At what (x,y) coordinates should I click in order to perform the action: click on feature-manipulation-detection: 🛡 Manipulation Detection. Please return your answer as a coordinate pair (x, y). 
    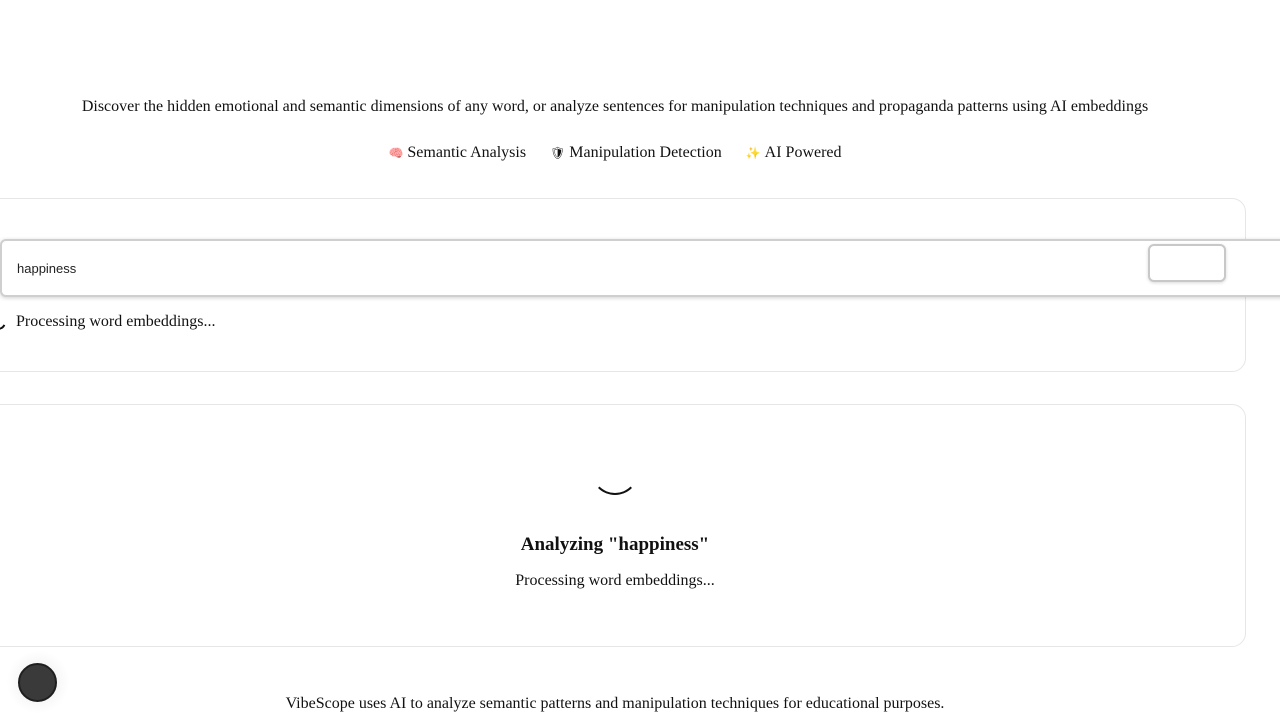
    Looking at the image, I should click on (636, 153).